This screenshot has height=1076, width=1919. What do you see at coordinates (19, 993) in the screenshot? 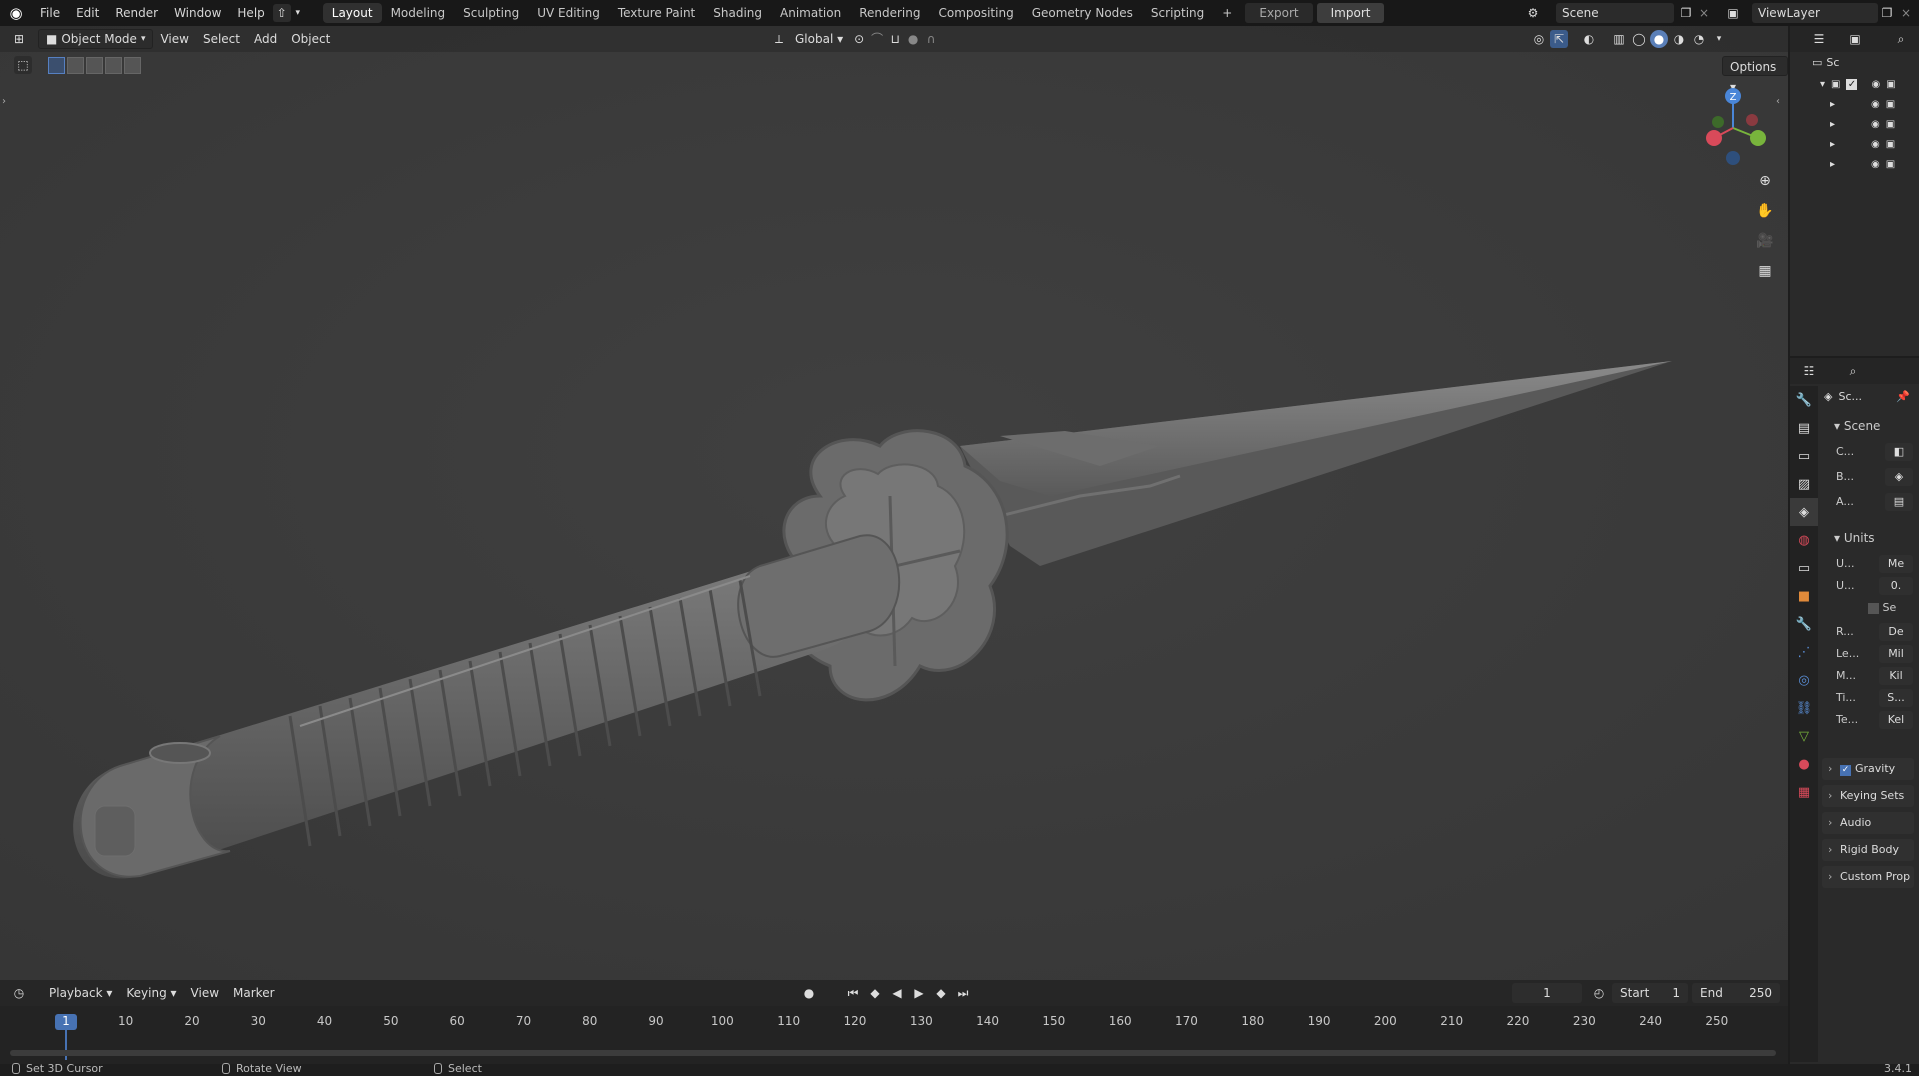
I see `clock-editor-icon: ◷` at bounding box center [19, 993].